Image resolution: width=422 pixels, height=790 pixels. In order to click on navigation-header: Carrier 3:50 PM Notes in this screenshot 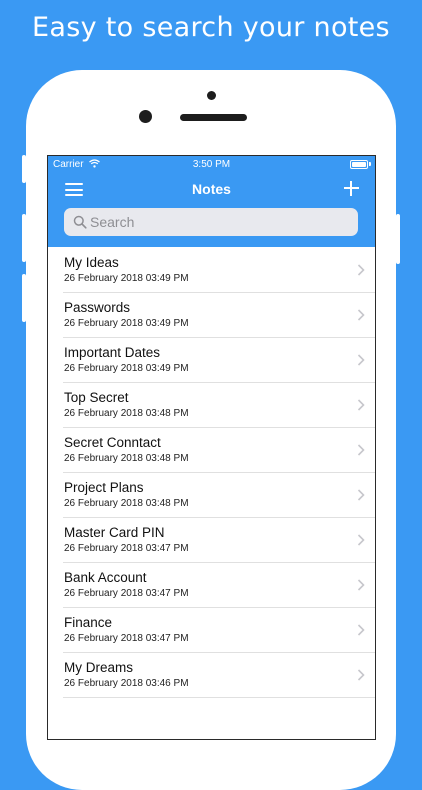, I will do `click(211, 201)`.